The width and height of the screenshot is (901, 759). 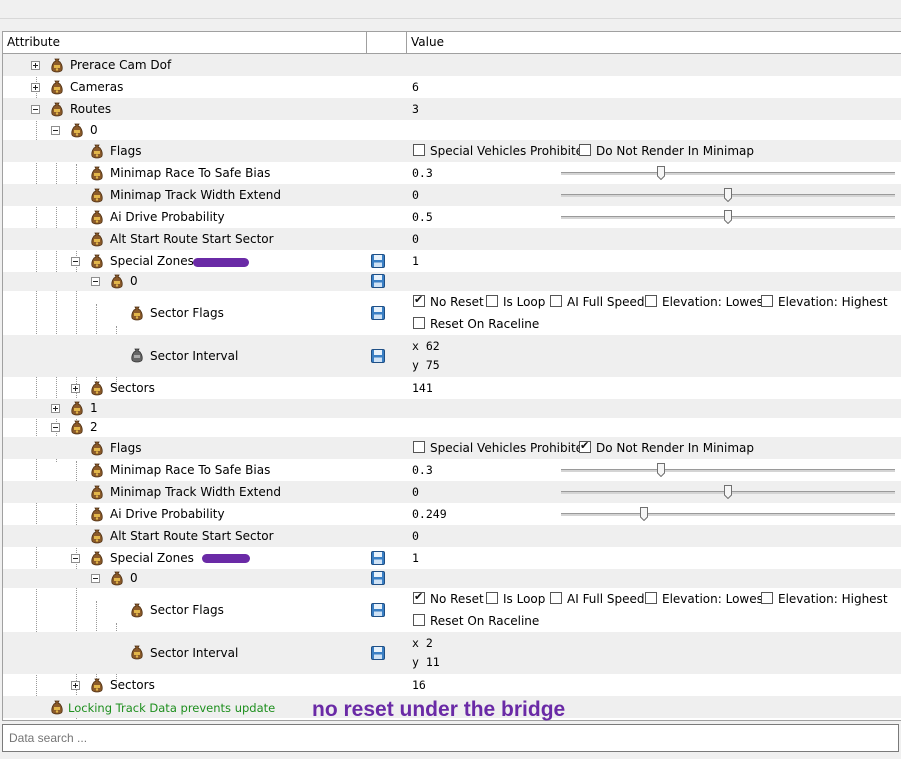 What do you see at coordinates (654, 42) in the screenshot?
I see `value-column-header: Value` at bounding box center [654, 42].